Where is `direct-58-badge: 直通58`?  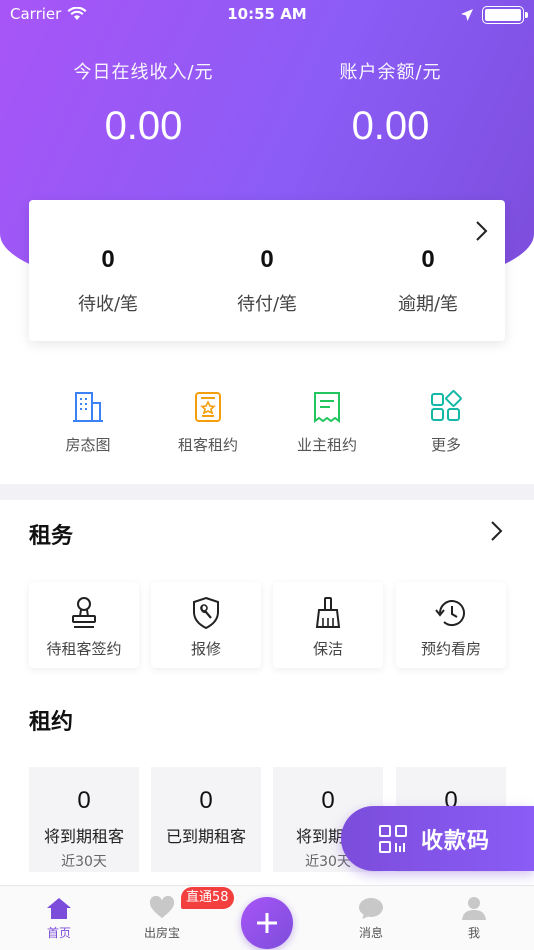 direct-58-badge: 直通58 is located at coordinates (207, 898).